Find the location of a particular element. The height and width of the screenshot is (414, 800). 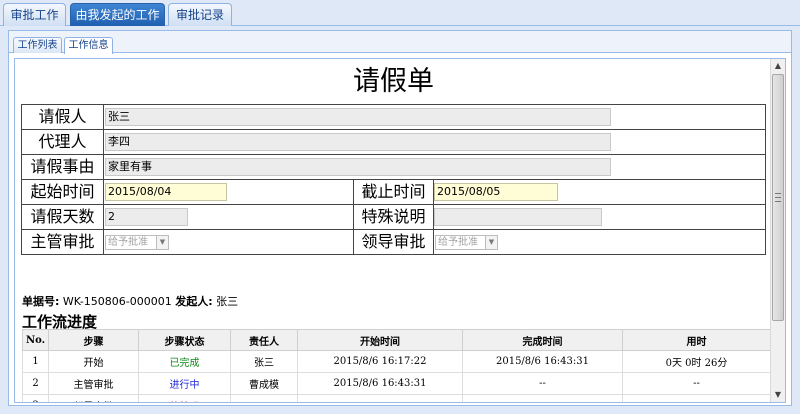

scrollbar-thumb is located at coordinates (778, 197).